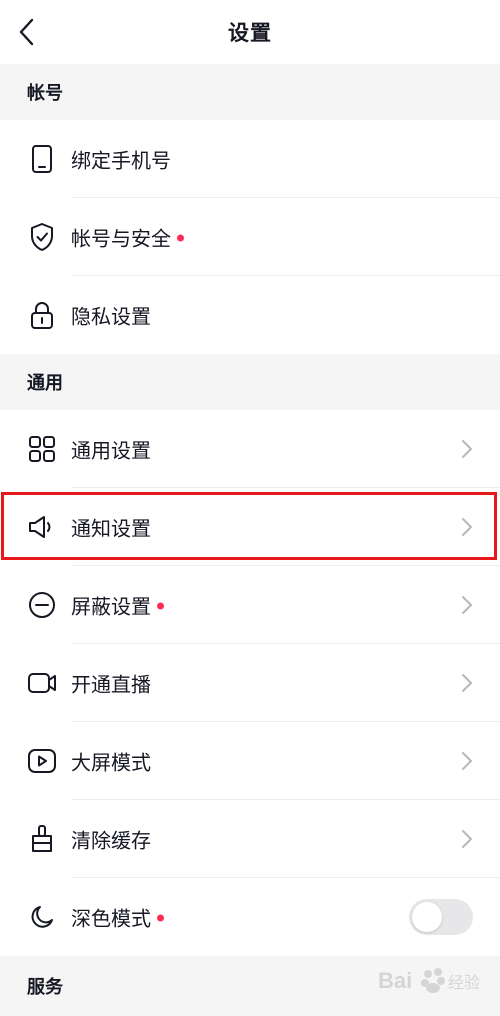 This screenshot has height=1016, width=500. Describe the element at coordinates (111, 528) in the screenshot. I see `row-label: 通知设置` at that location.